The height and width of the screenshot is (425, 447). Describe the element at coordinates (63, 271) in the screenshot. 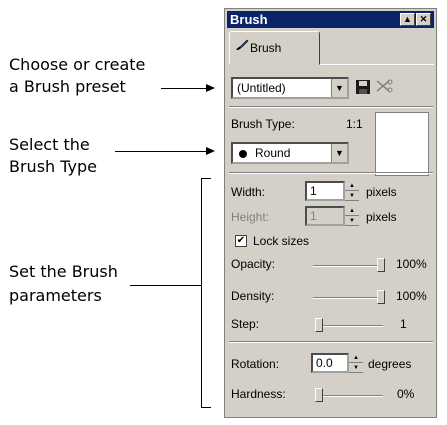

I see `callout-params-line1: Set the Brush` at that location.